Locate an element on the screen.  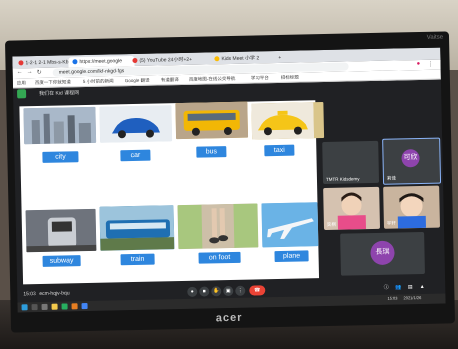
task-view-icon is located at coordinates (44, 306).